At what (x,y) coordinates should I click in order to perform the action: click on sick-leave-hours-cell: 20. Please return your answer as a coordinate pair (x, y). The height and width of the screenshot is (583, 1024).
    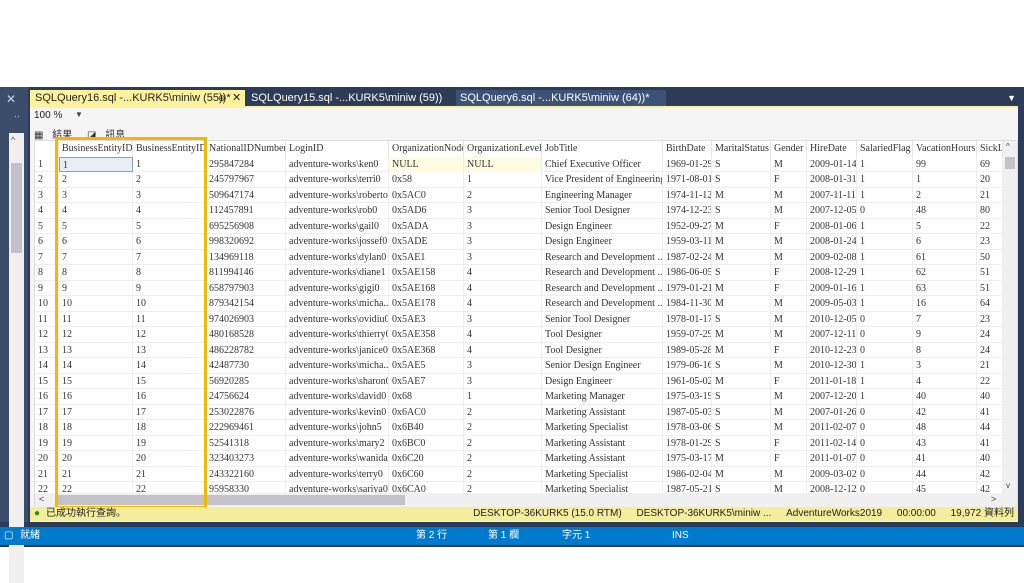
    Looking at the image, I should click on (990, 180).